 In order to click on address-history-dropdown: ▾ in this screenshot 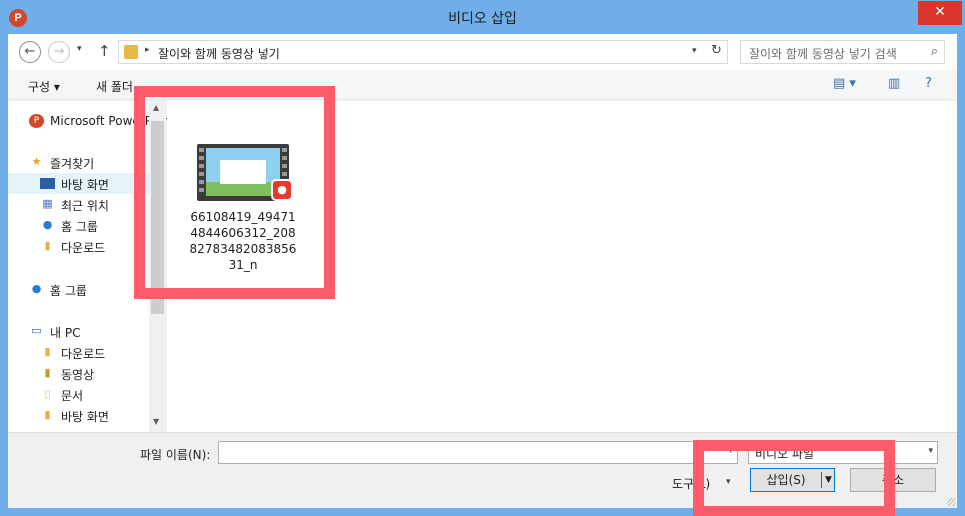, I will do `click(694, 51)`.